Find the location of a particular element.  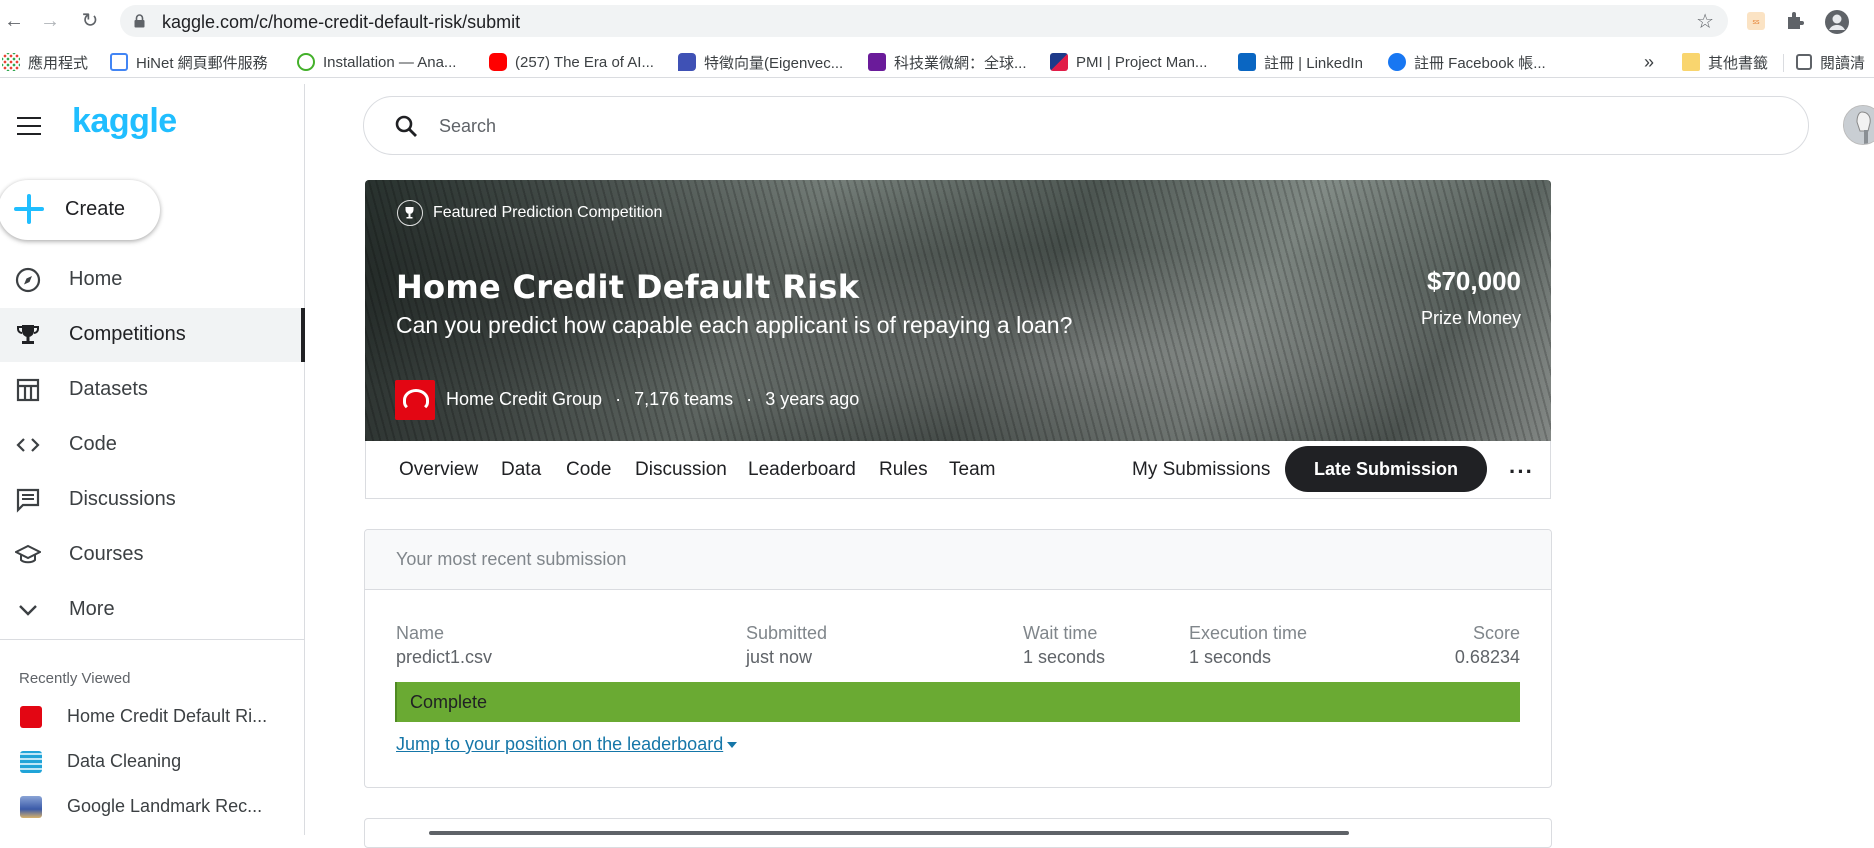

submitted-column-header: Submitted is located at coordinates (787, 633).